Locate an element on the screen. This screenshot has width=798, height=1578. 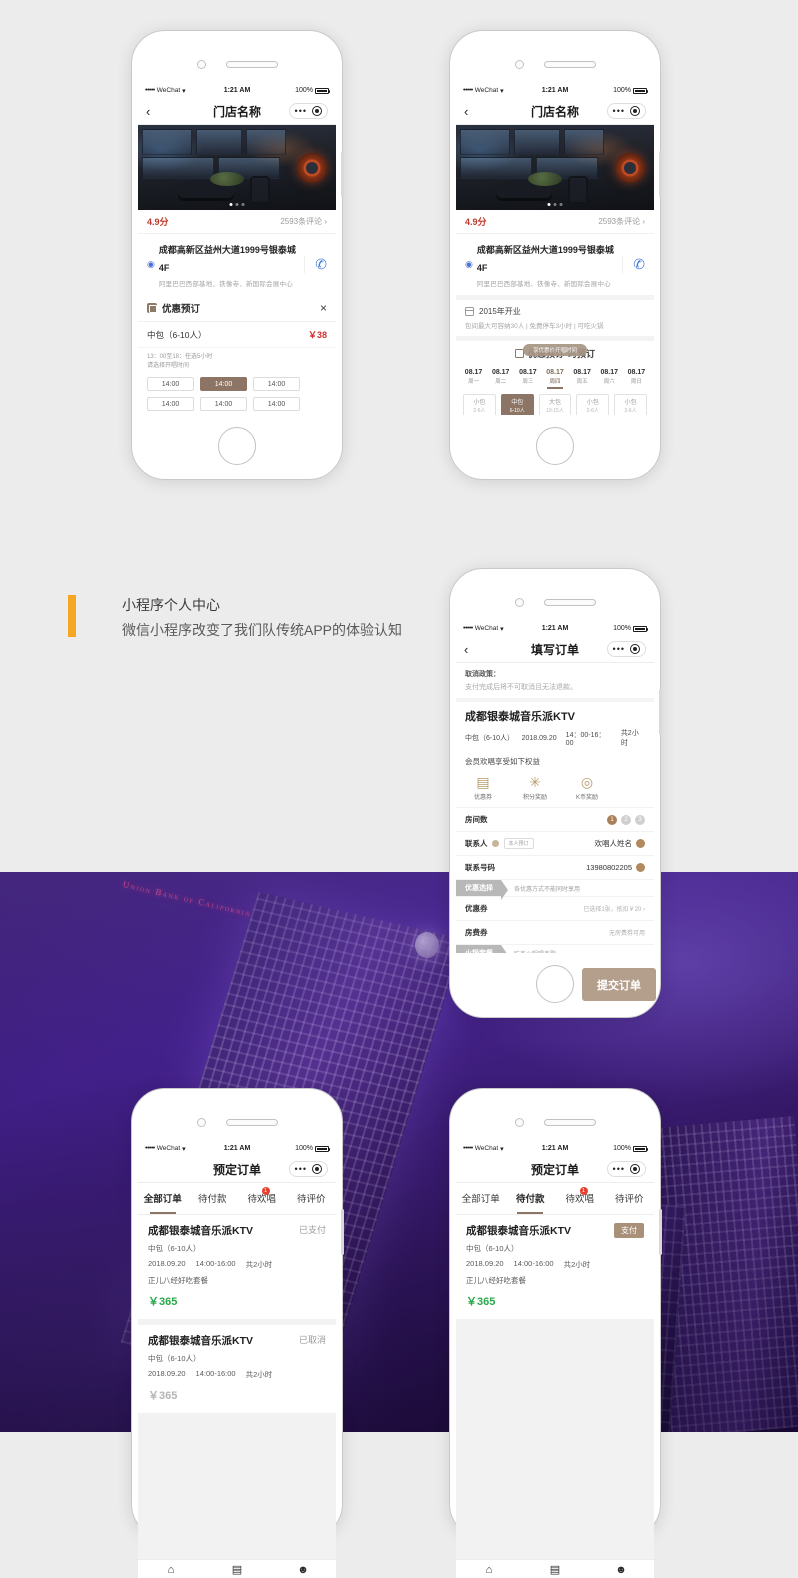
vip-benefits-title: 会员欢唱享受如下权益 is located at coordinates (502, 761).